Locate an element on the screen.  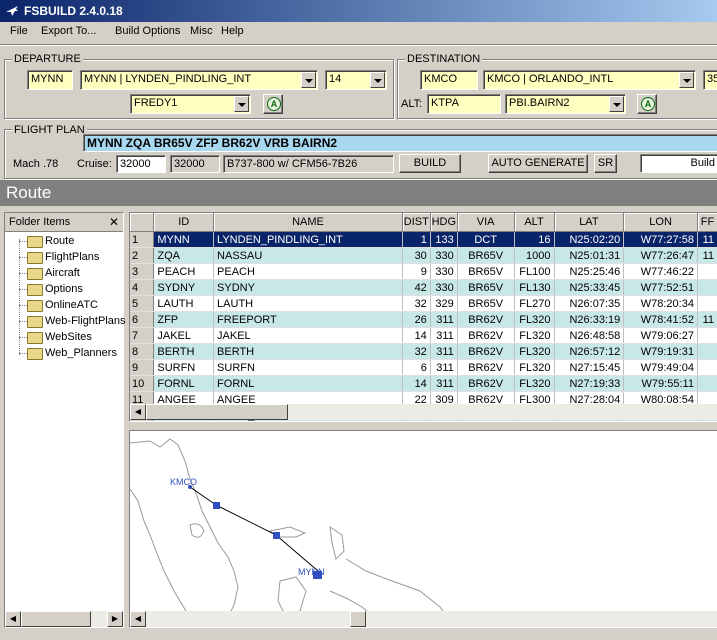
route-line is located at coordinates (254, 529).